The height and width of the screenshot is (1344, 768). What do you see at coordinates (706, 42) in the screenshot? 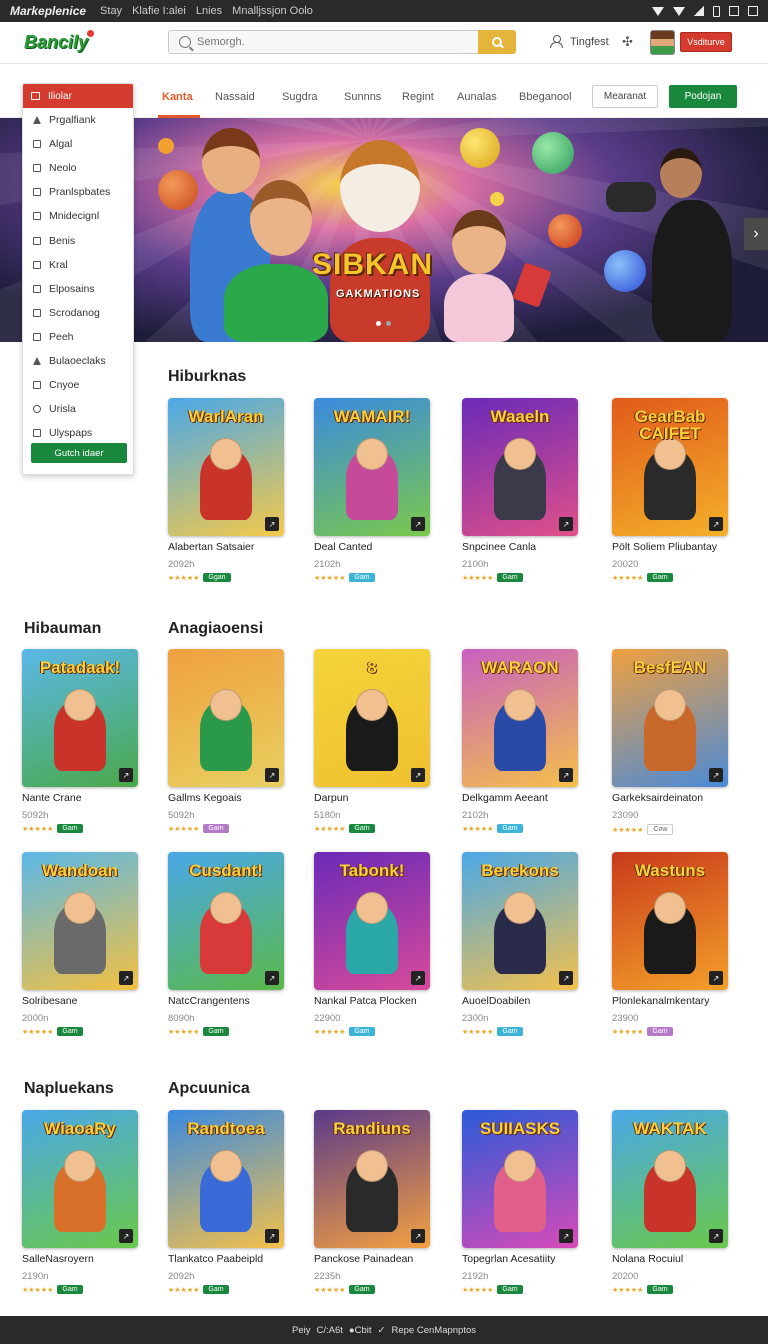
I see `header-cta-button: Vsditurve` at bounding box center [706, 42].